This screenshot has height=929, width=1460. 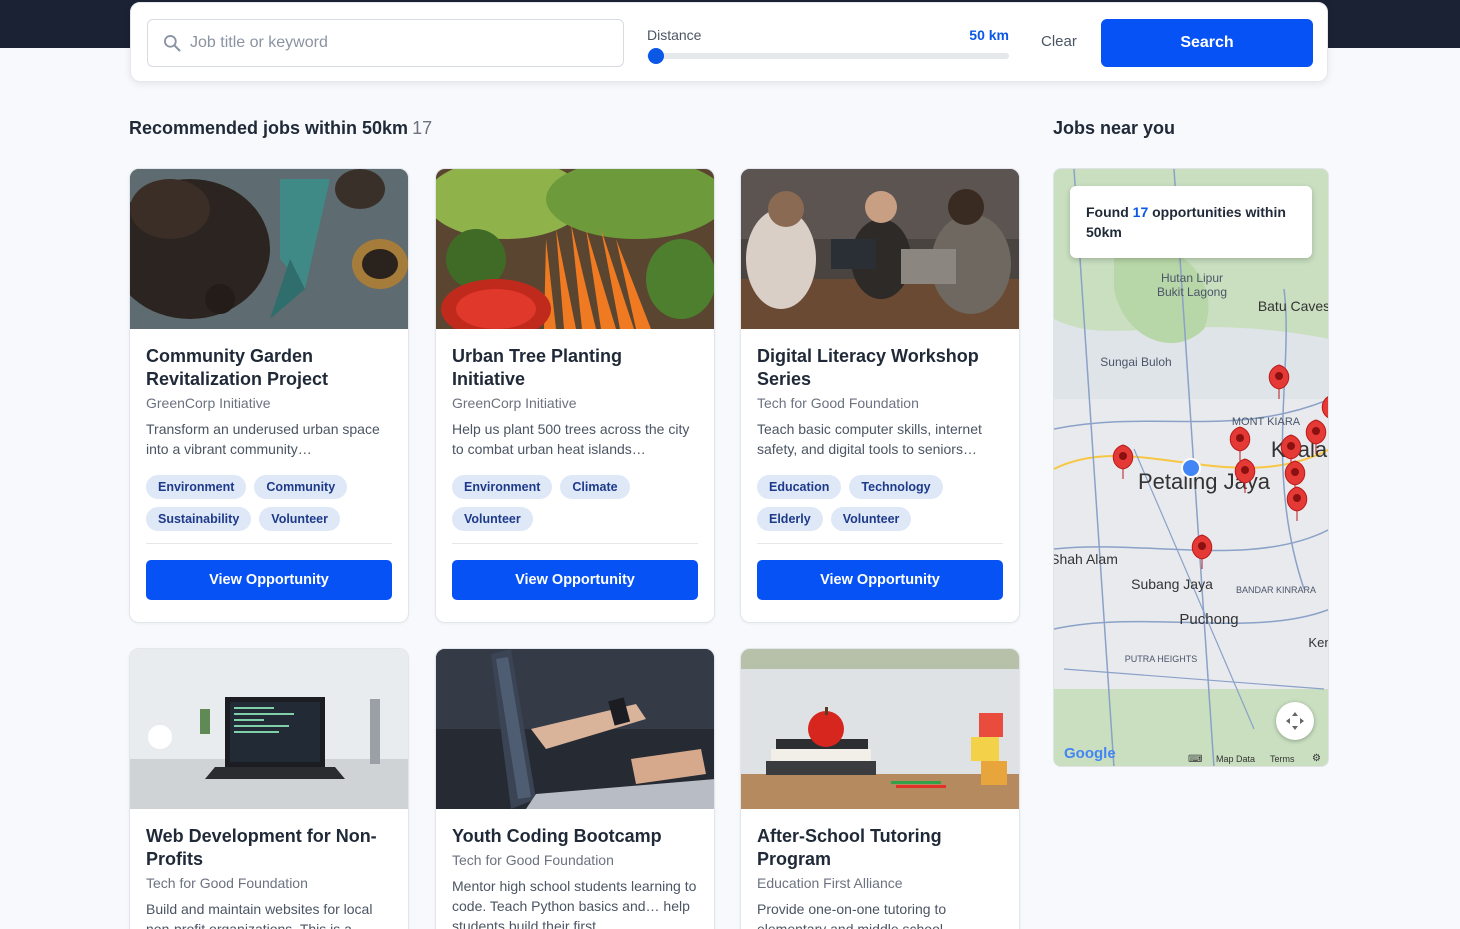 What do you see at coordinates (1318, 642) in the screenshot?
I see `map-label: Ken` at bounding box center [1318, 642].